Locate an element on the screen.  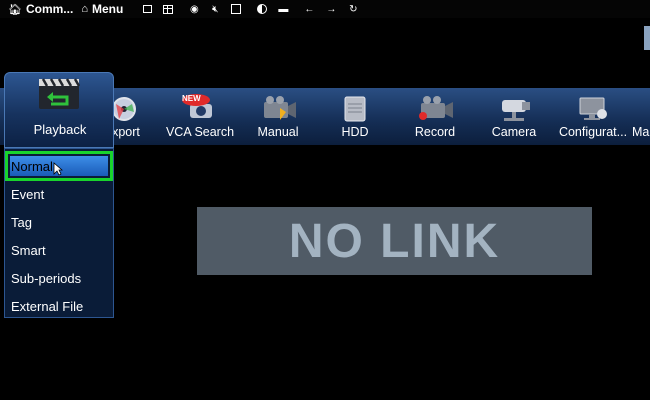
top-toolbar: 🏠︎ Comm... ⌂ Menu ◉ 🔇︎ ▬ ← → ↻ is located at coordinates (325, 9).